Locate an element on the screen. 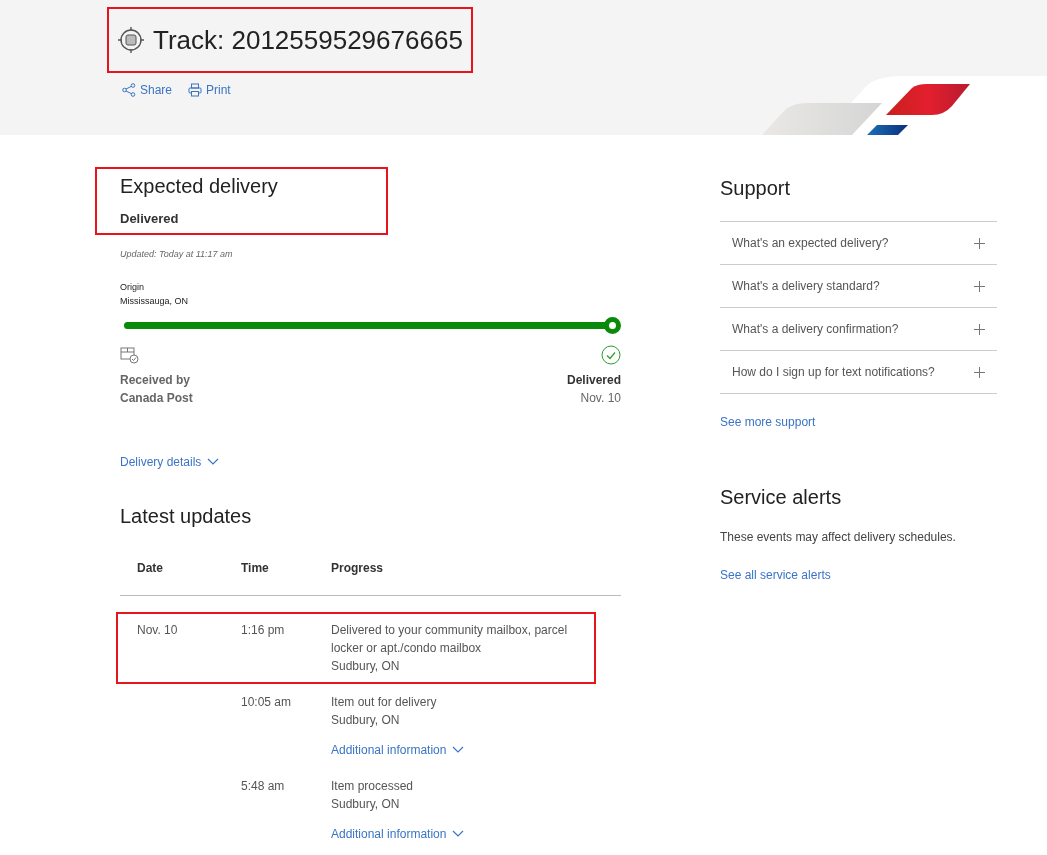 The image size is (1047, 855). column-header: Date is located at coordinates (150, 568).